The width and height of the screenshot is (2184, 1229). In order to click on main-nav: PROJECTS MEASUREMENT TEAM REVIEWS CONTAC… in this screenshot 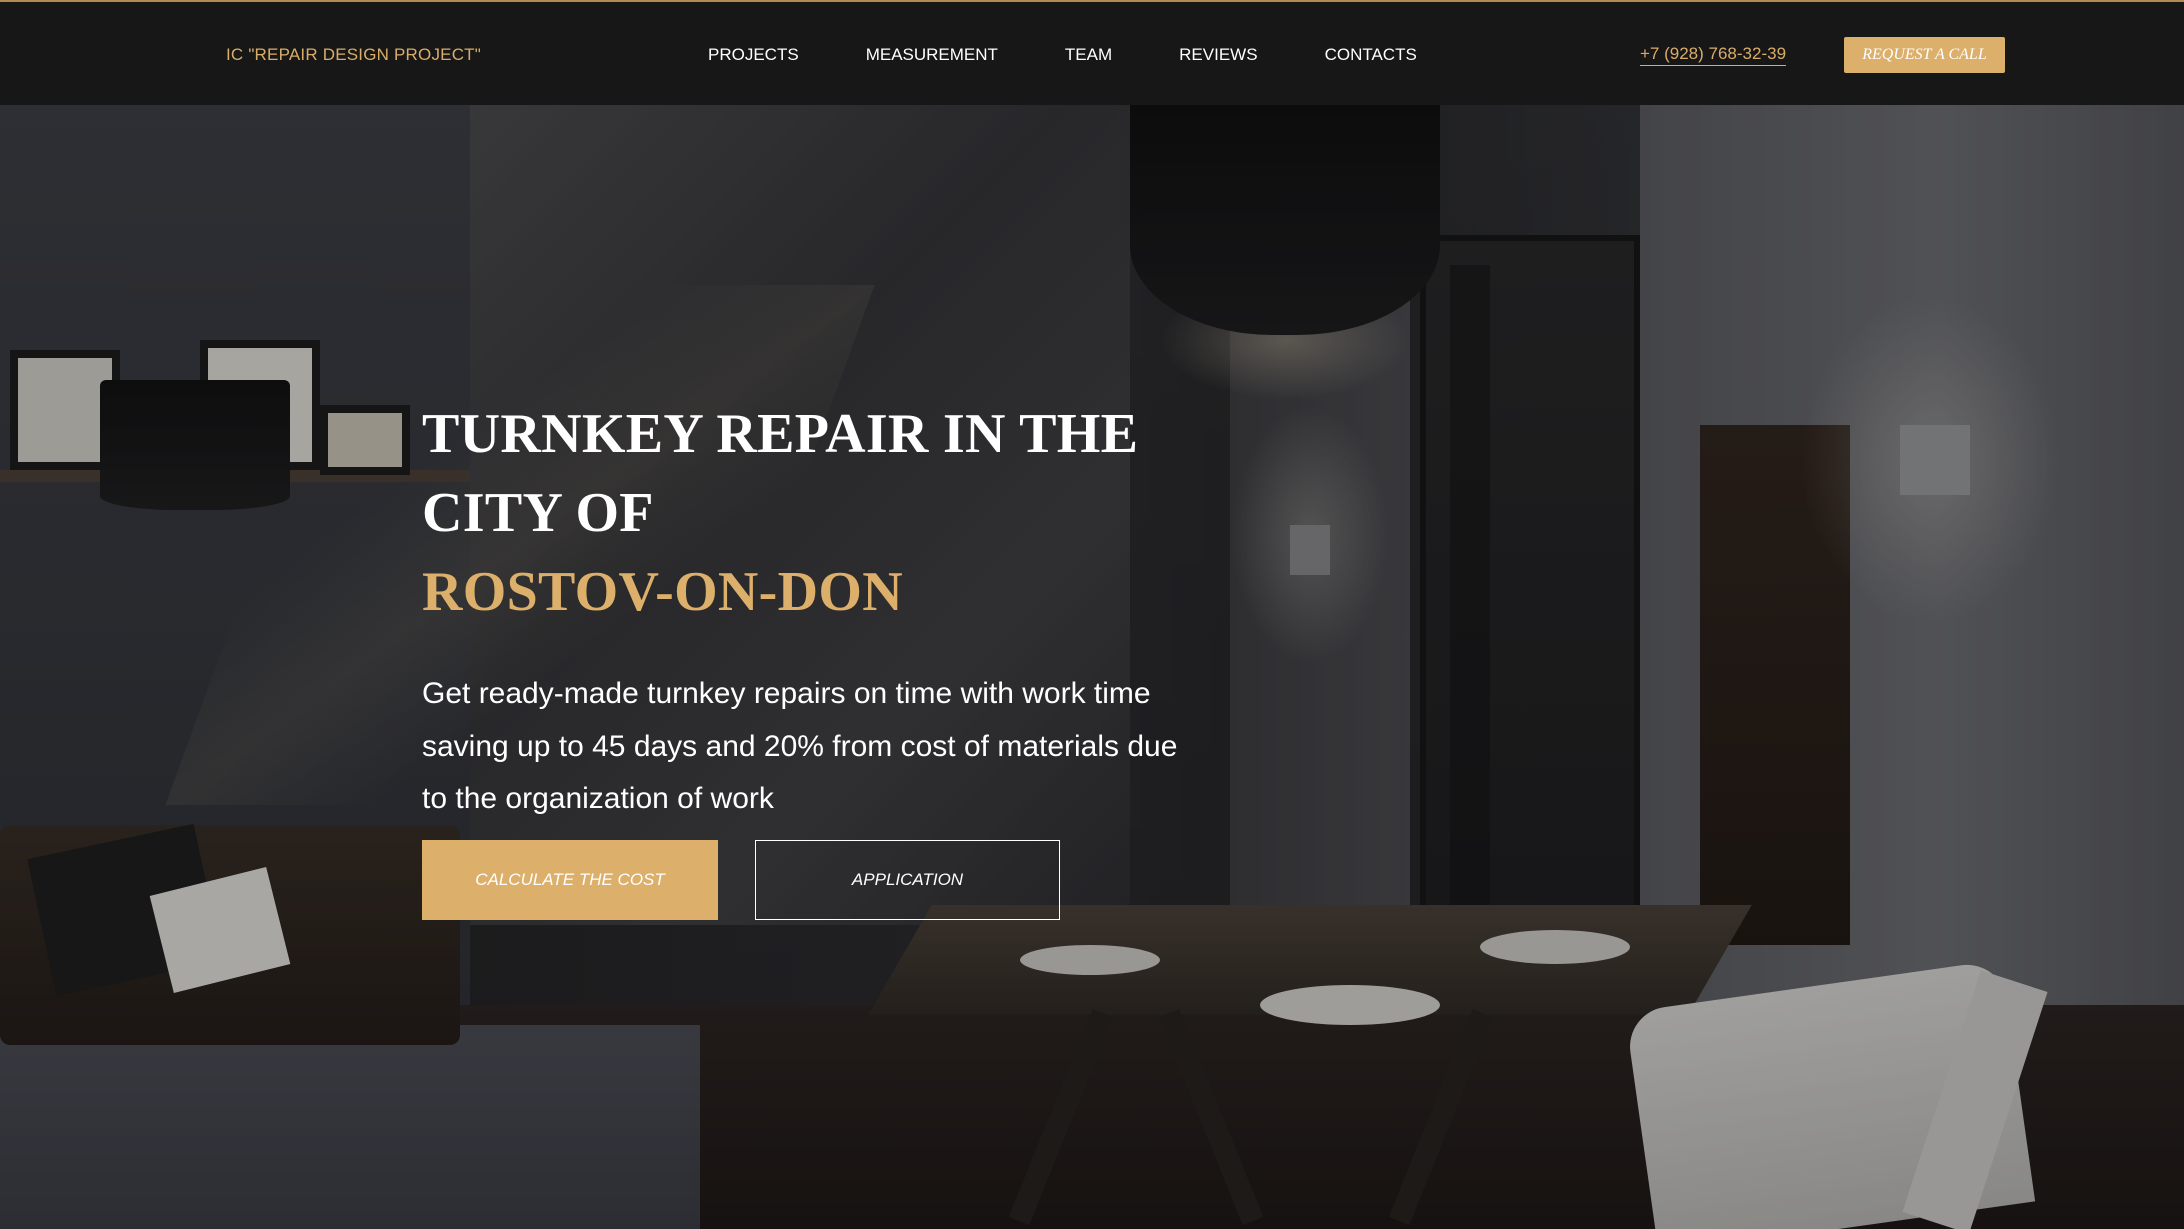, I will do `click(1062, 55)`.